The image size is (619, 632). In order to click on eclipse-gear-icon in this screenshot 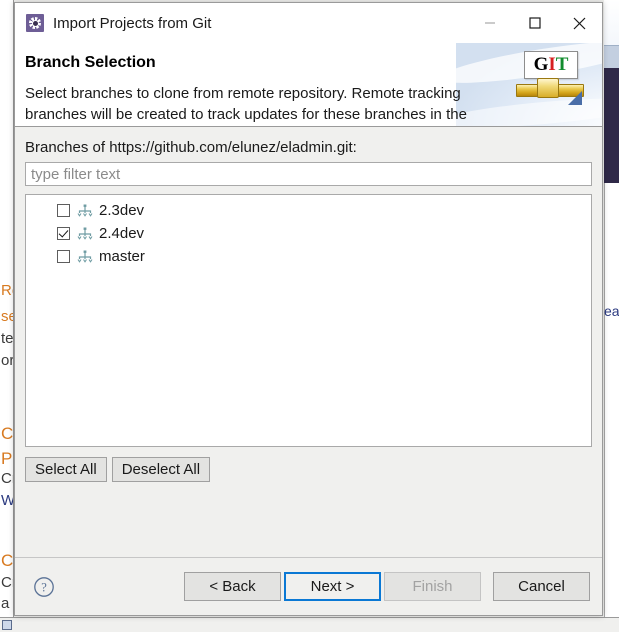, I will do `click(35, 23)`.